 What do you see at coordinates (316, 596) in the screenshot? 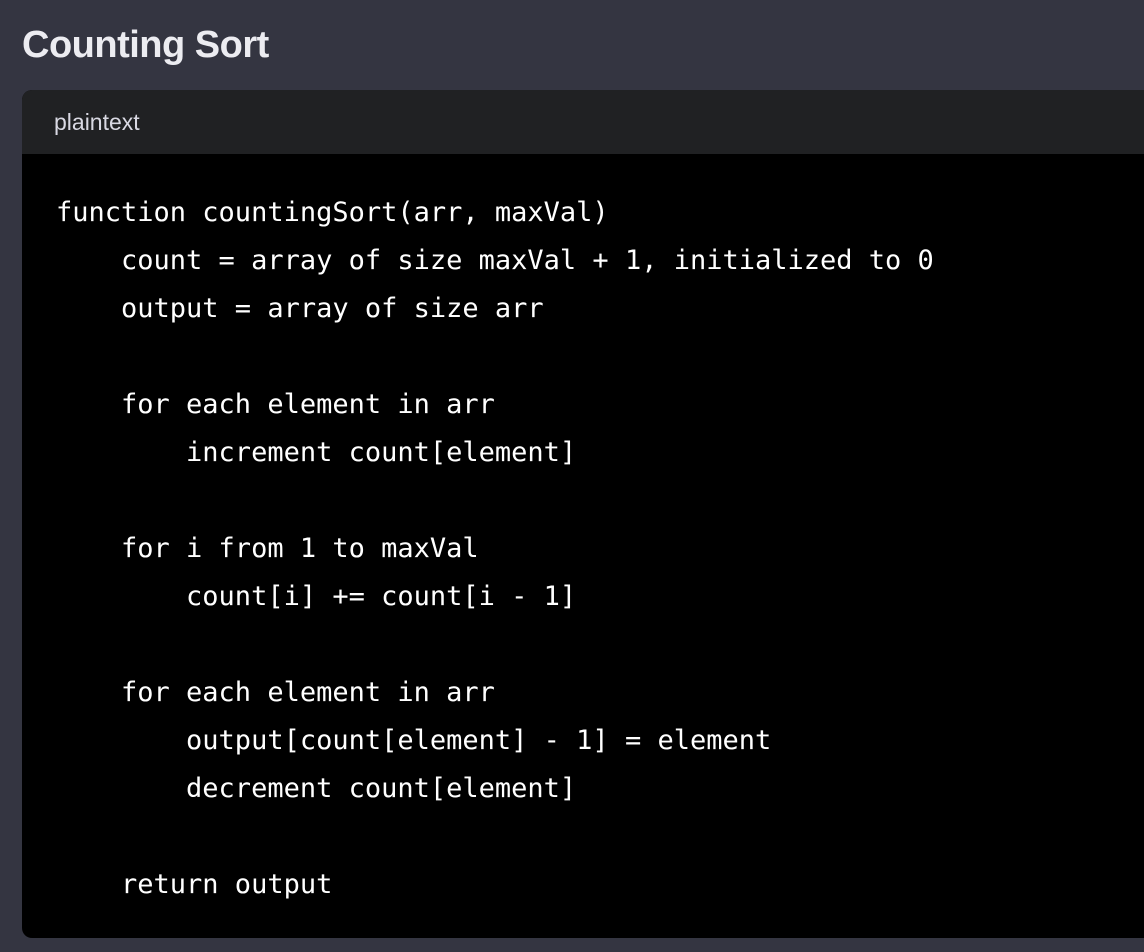
I see `code-line: count[i] += count[i - 1]` at bounding box center [316, 596].